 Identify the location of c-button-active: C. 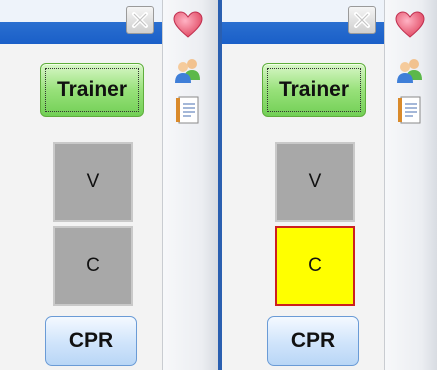
(315, 266).